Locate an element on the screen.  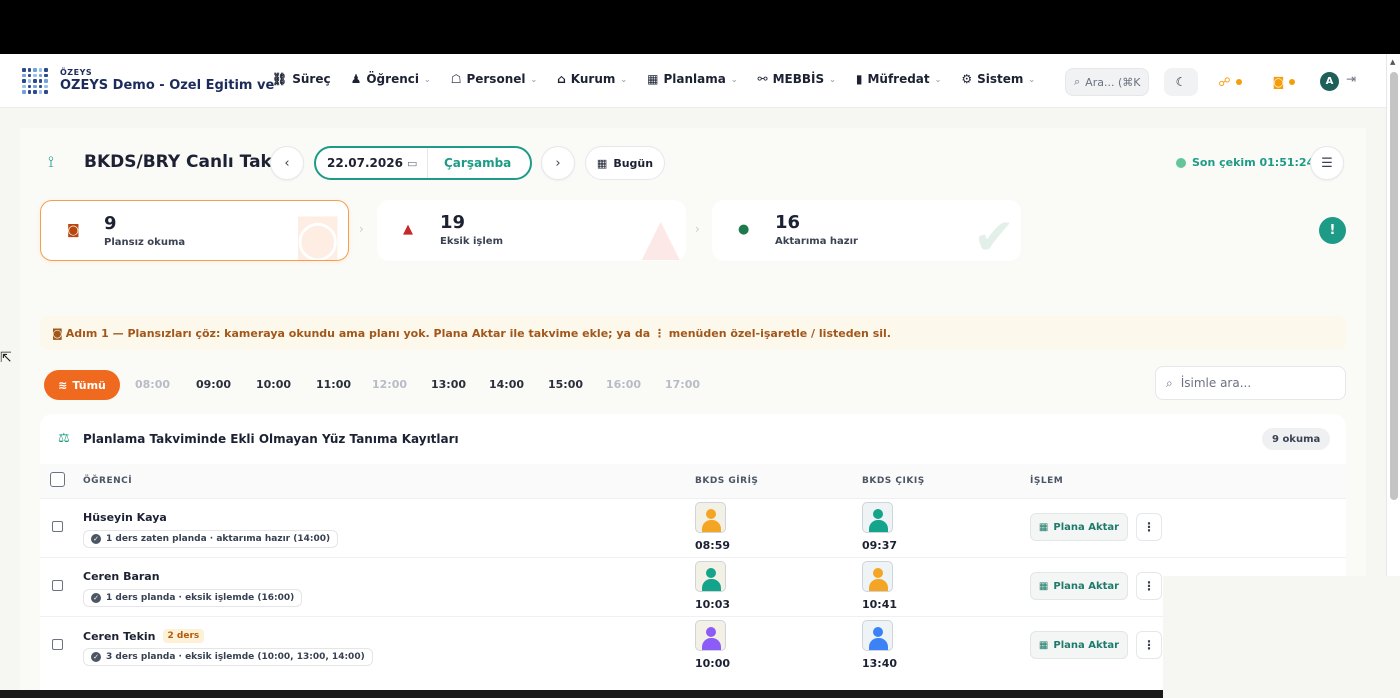
more-vertical-icon: ⋮ is located at coordinates (1149, 645).